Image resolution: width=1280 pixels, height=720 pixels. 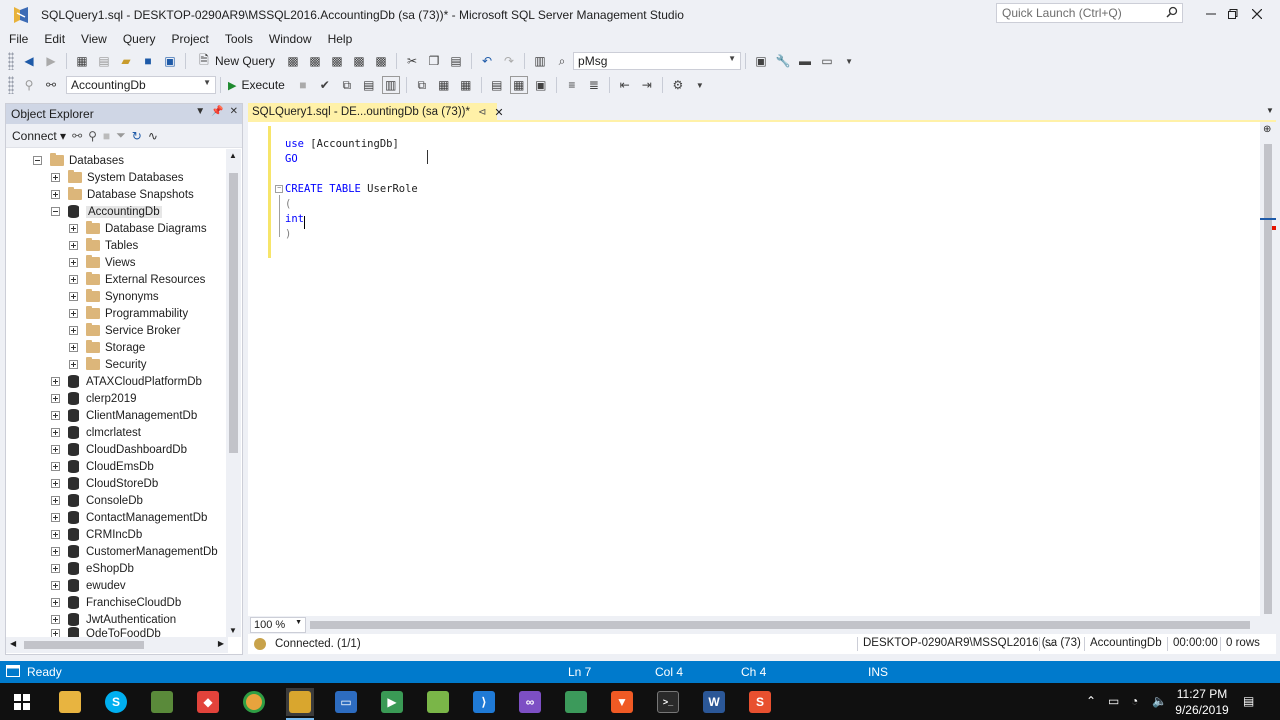 What do you see at coordinates (392, 702) in the screenshot?
I see `media-app-icon: ▶` at bounding box center [392, 702].